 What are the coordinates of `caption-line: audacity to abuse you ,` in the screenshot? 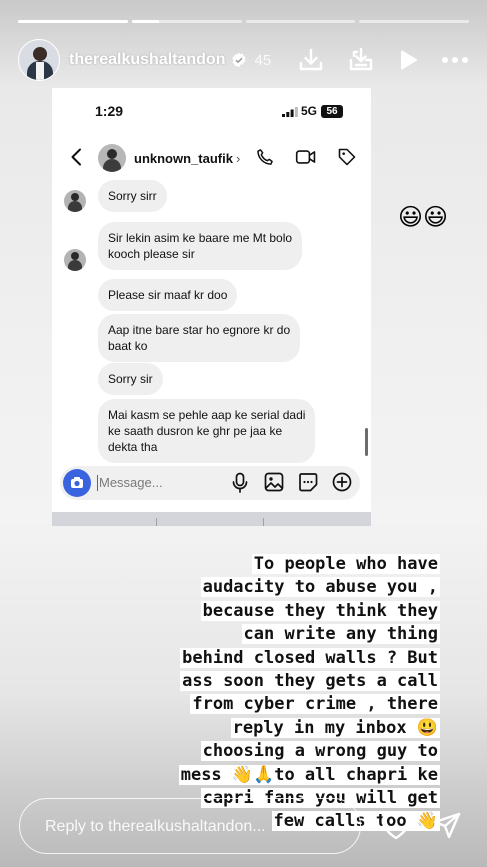 It's located at (320, 587).